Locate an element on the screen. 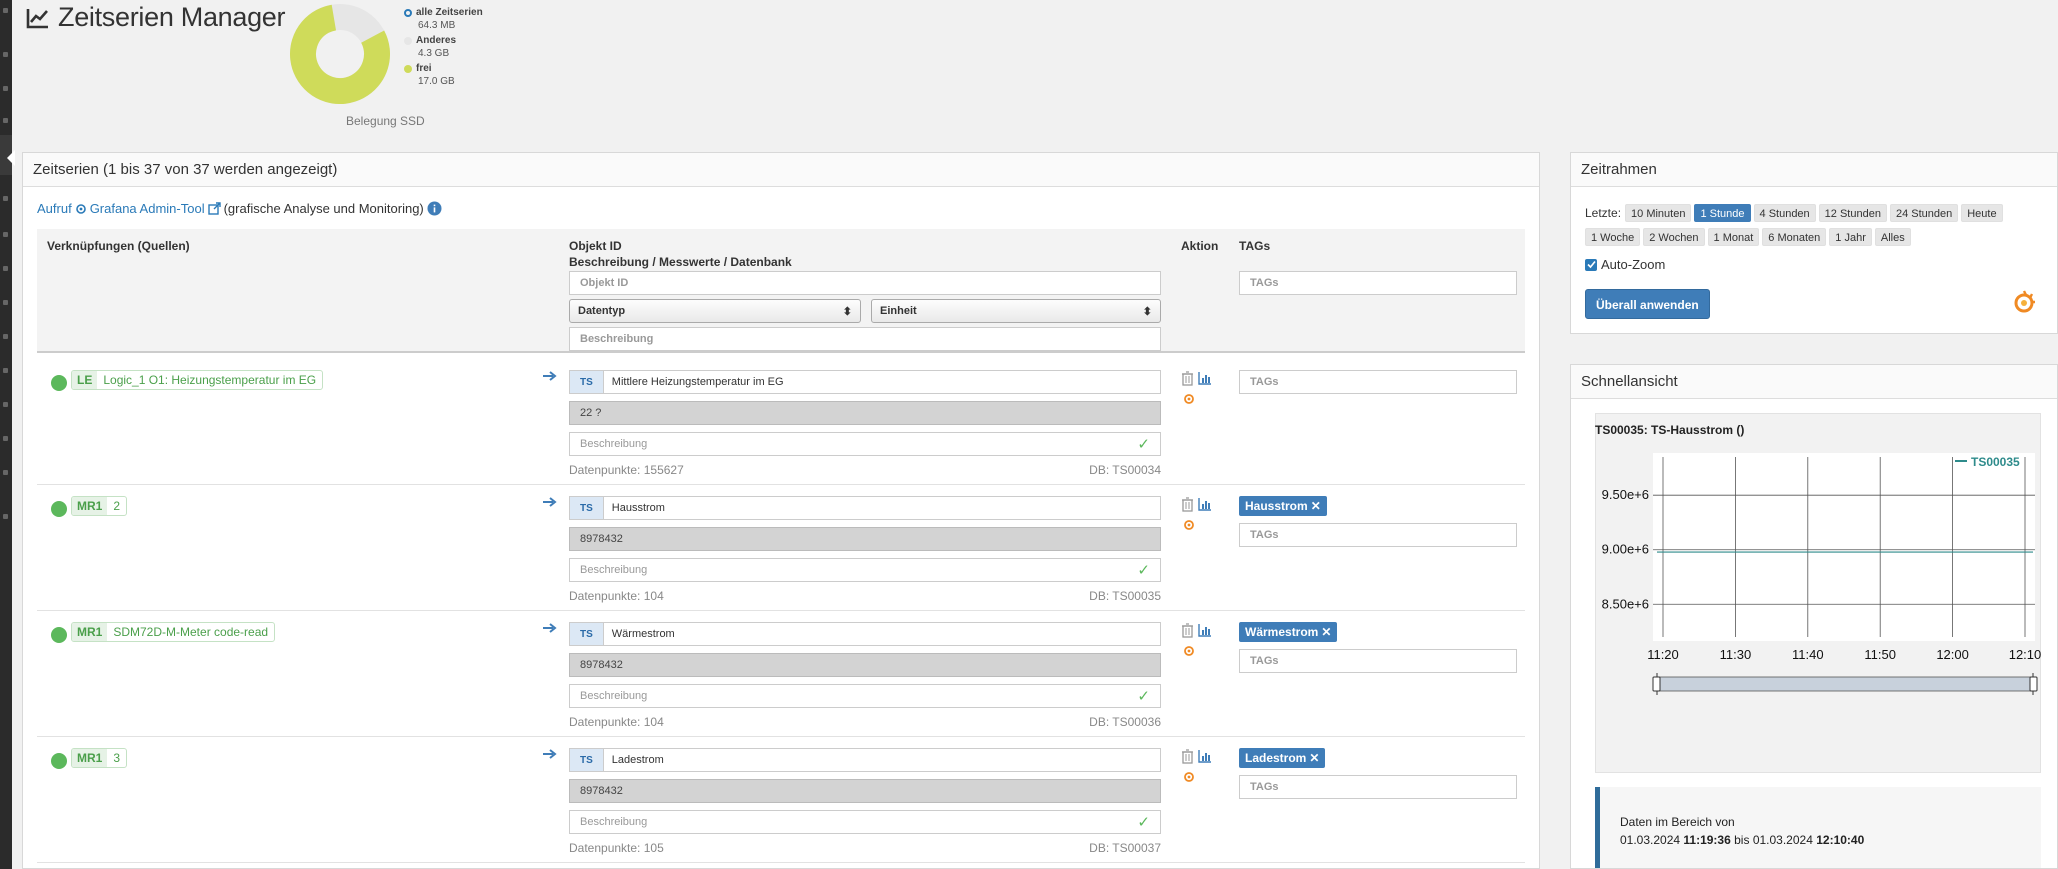 Image resolution: width=2058 pixels, height=869 pixels. source-link: MR1 2 is located at coordinates (99, 506).